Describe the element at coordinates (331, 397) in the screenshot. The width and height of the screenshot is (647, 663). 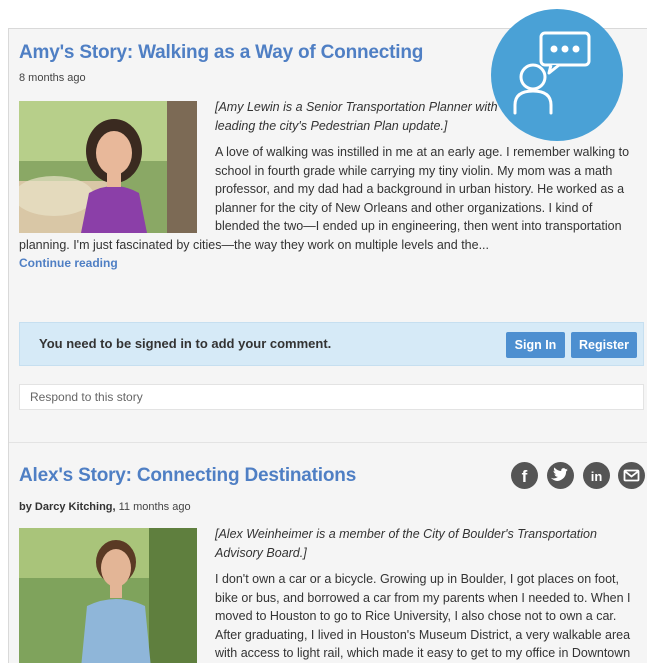
I see `respond-input: Respond to this story` at that location.